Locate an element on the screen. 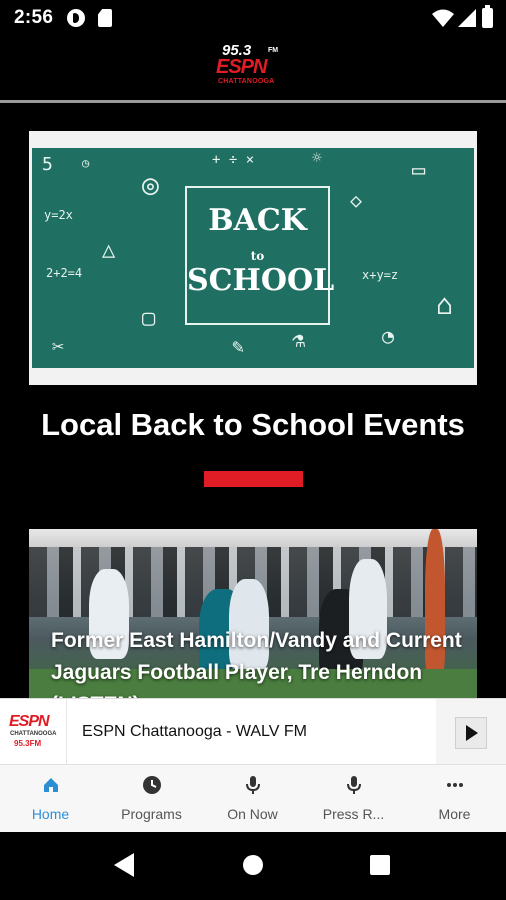 The image size is (506, 900). tab-bar: Home Programs On Now Press R... More is located at coordinates (253, 798).